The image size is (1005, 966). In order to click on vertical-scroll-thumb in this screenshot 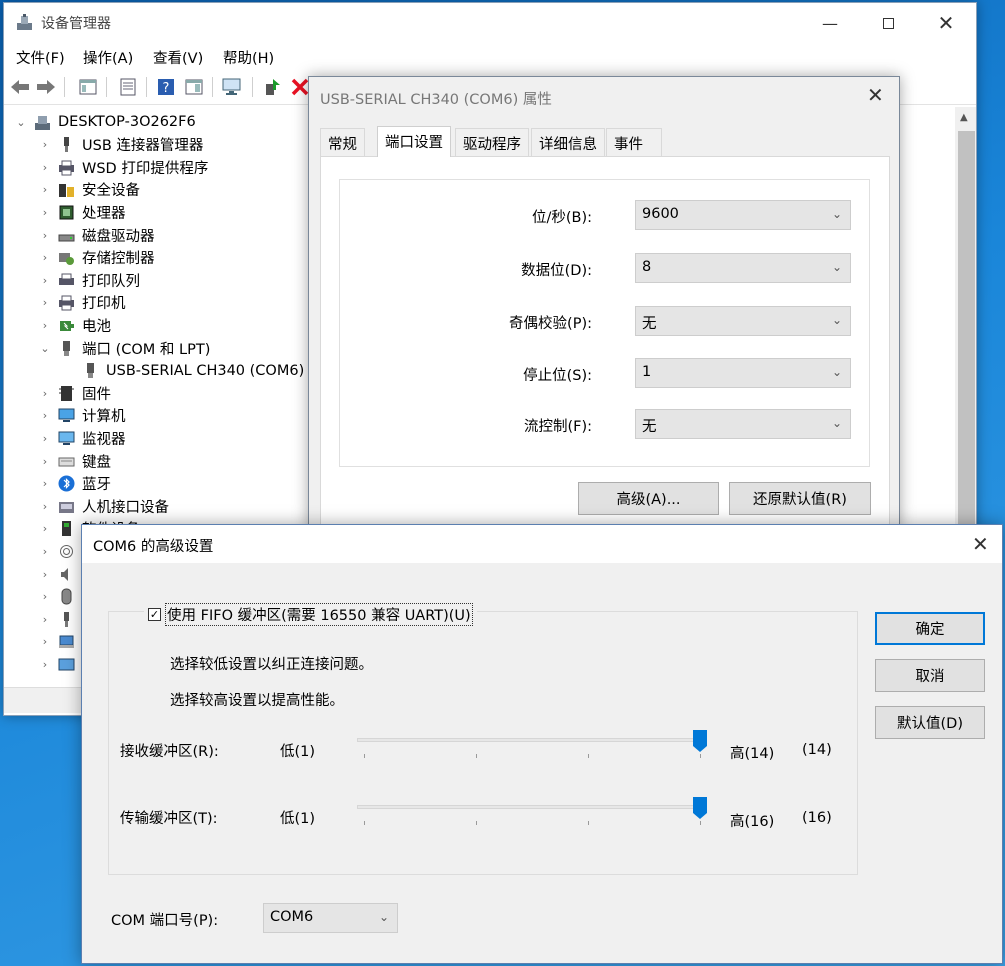, I will do `click(966, 331)`.